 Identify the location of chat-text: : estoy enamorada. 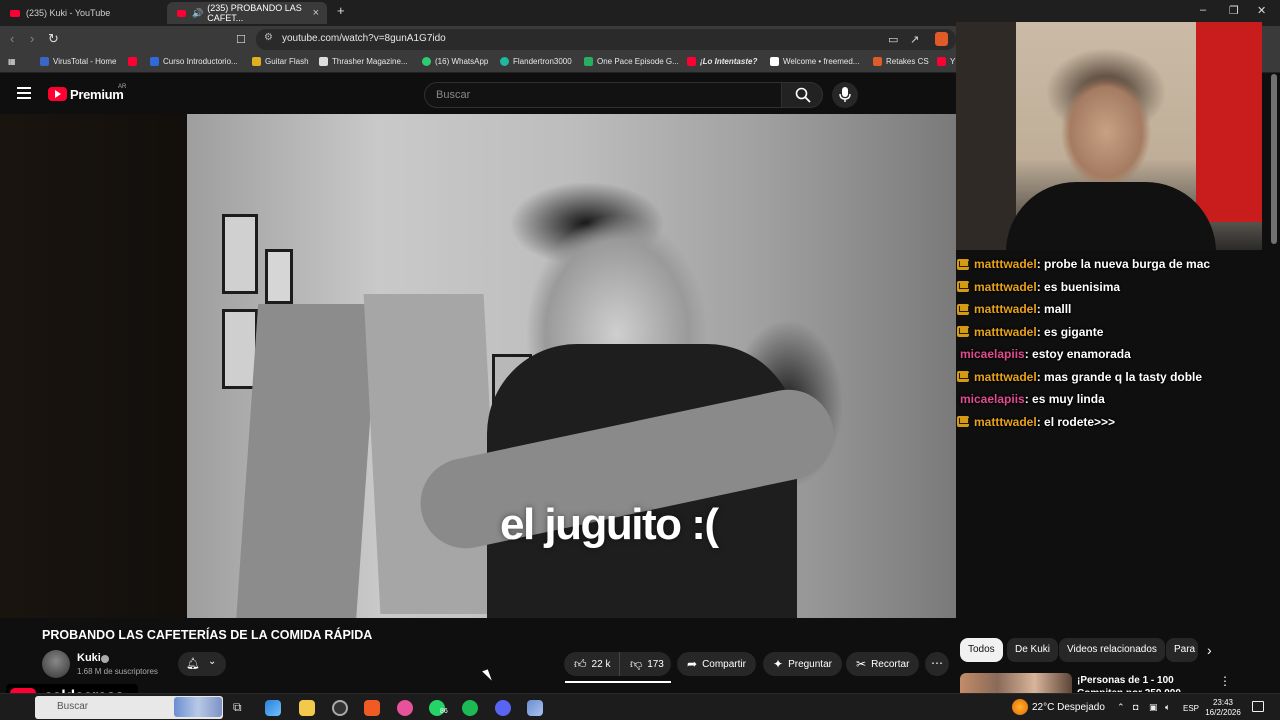
(1077, 354).